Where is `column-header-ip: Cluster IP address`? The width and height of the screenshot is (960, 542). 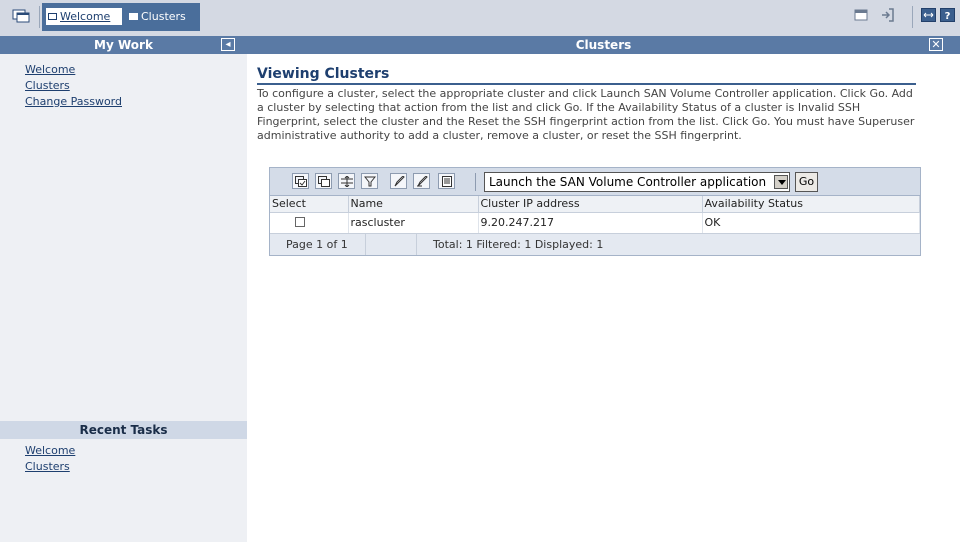
column-header-ip: Cluster IP address is located at coordinates (590, 204).